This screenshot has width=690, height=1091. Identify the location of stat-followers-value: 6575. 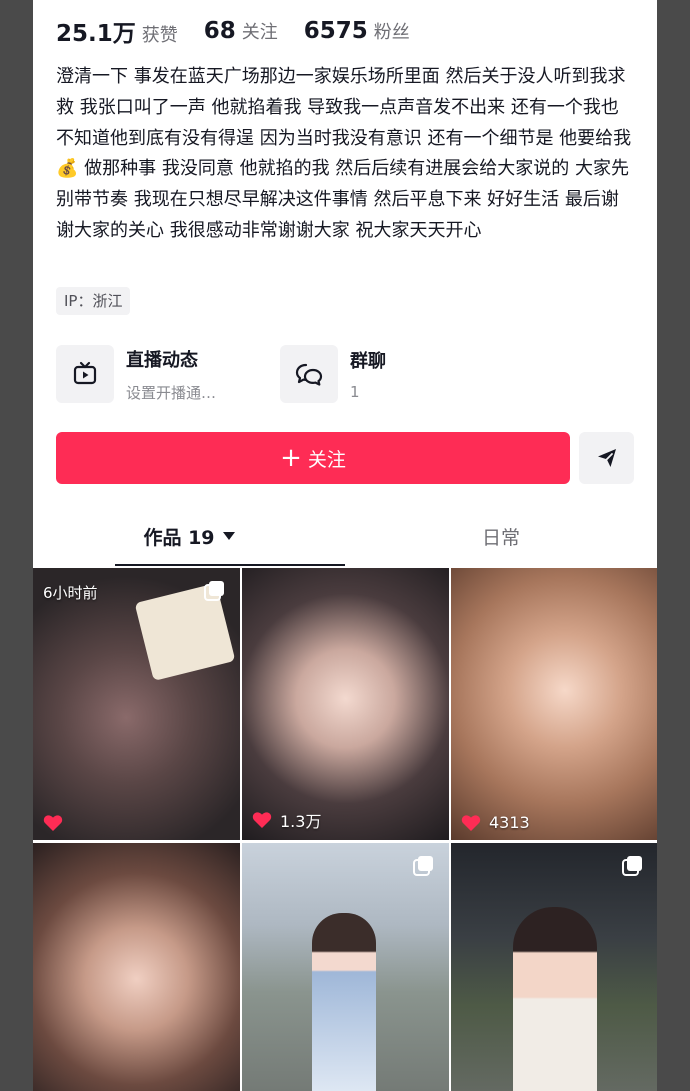
(335, 31).